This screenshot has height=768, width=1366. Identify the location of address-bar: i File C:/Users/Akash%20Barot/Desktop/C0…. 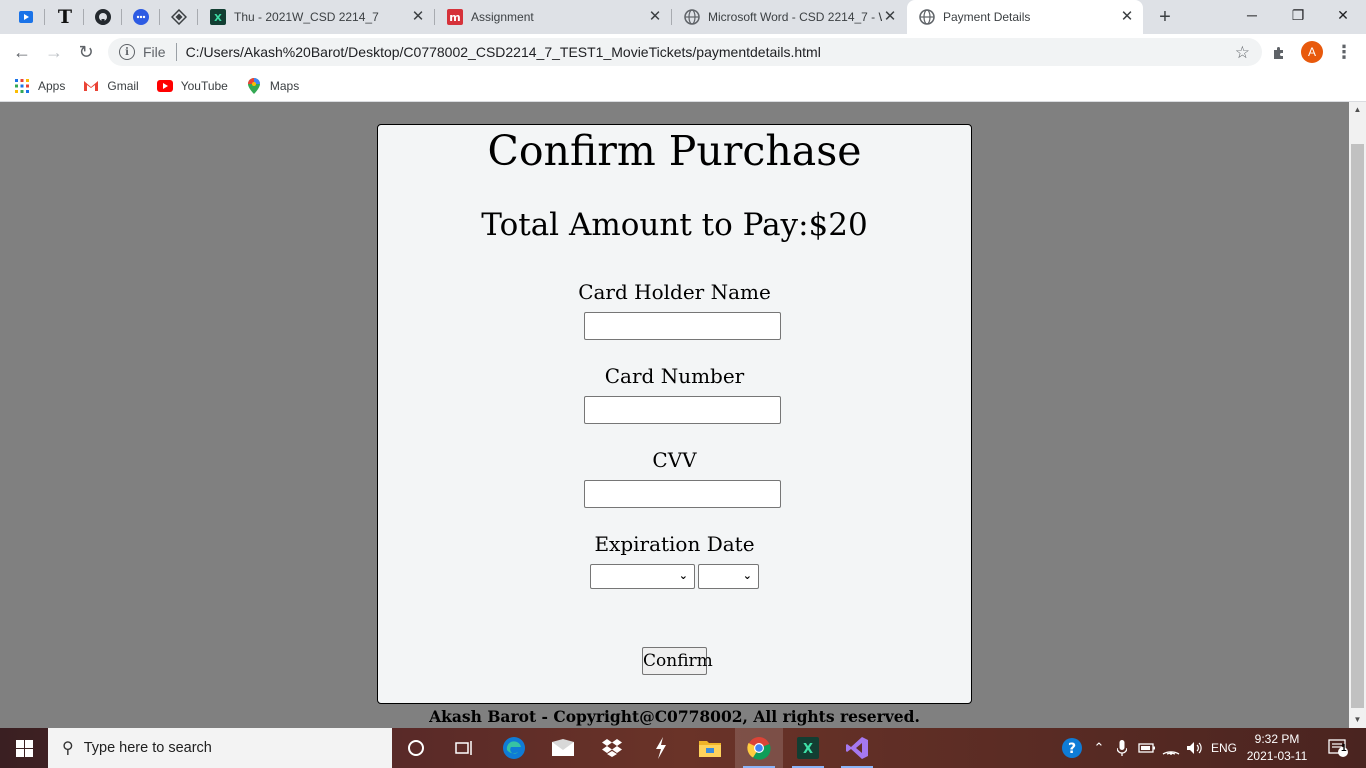
(685, 52).